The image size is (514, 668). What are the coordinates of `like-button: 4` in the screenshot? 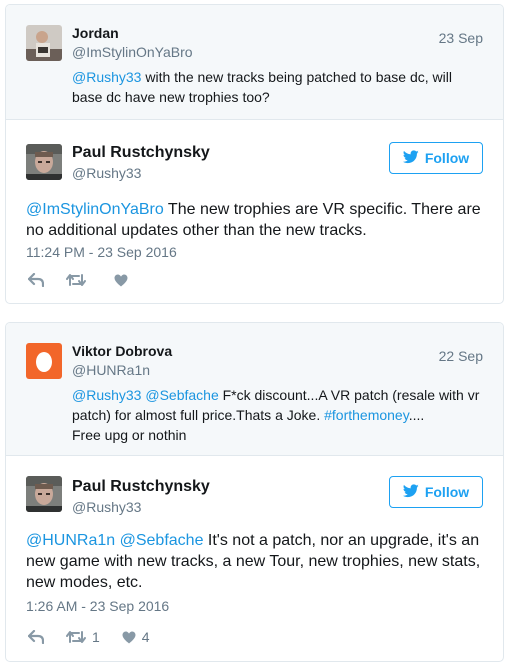 It's located at (136, 637).